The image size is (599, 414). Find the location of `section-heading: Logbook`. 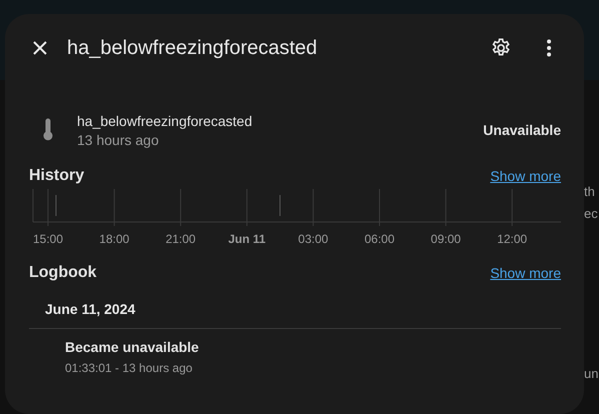

section-heading: Logbook is located at coordinates (63, 273).